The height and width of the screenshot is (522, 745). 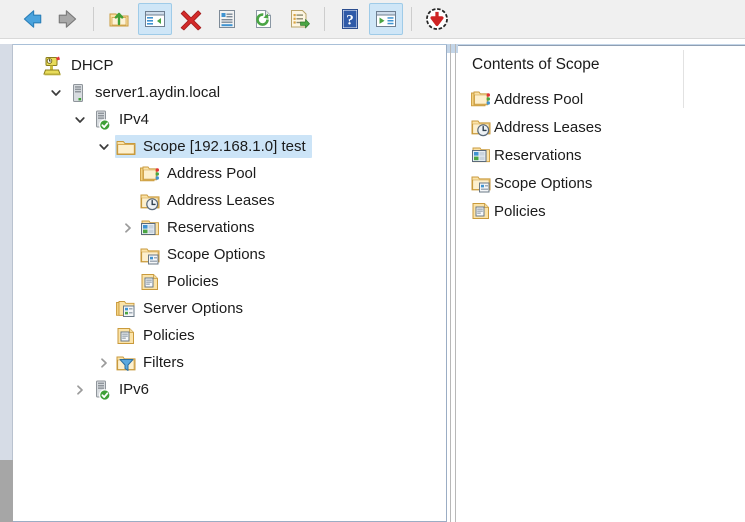 What do you see at coordinates (92, 65) in the screenshot?
I see `tree-node-label: DHCP` at bounding box center [92, 65].